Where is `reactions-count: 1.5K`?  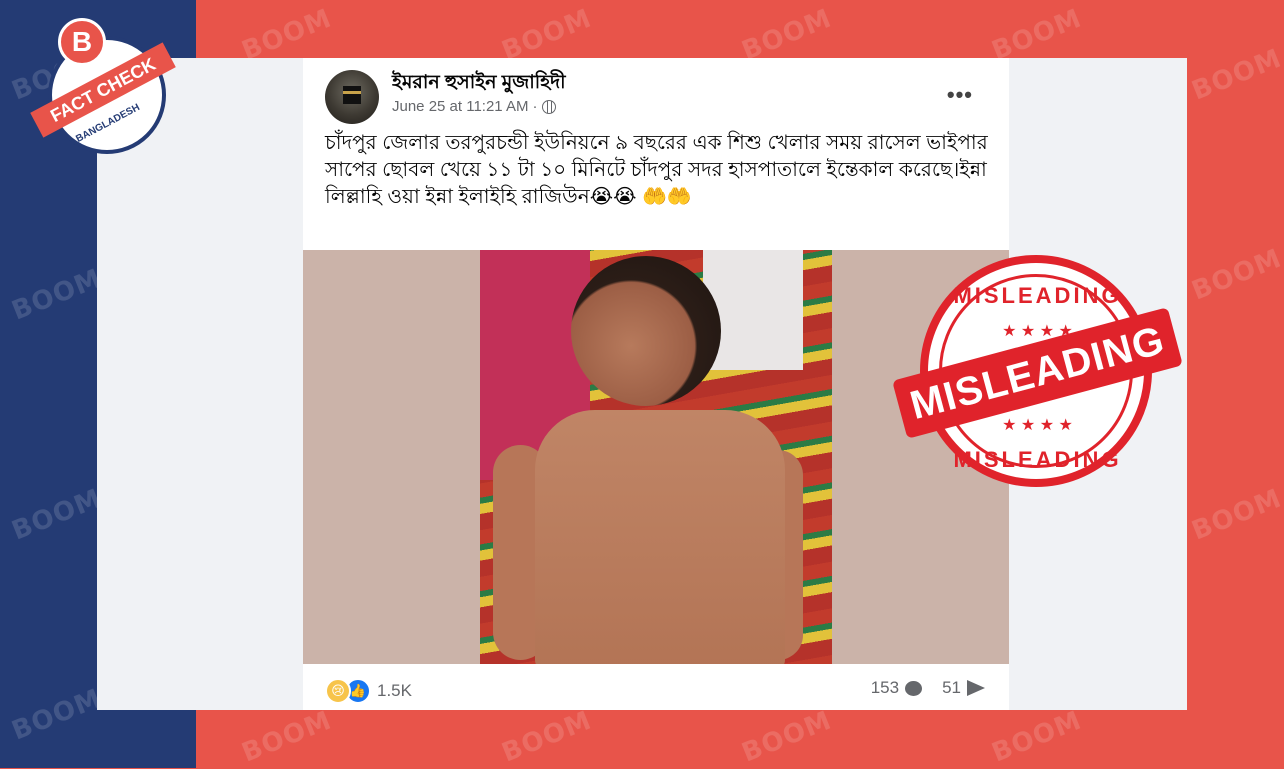
reactions-count: 1.5K is located at coordinates (394, 690).